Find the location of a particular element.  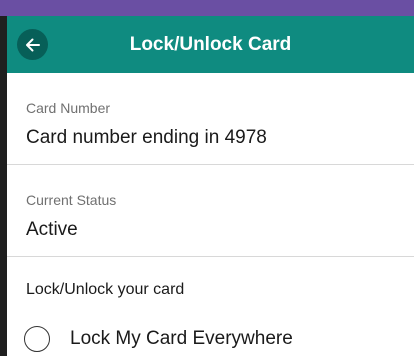

lock-unlock-heading: Lock/Unlock your card is located at coordinates (105, 289).